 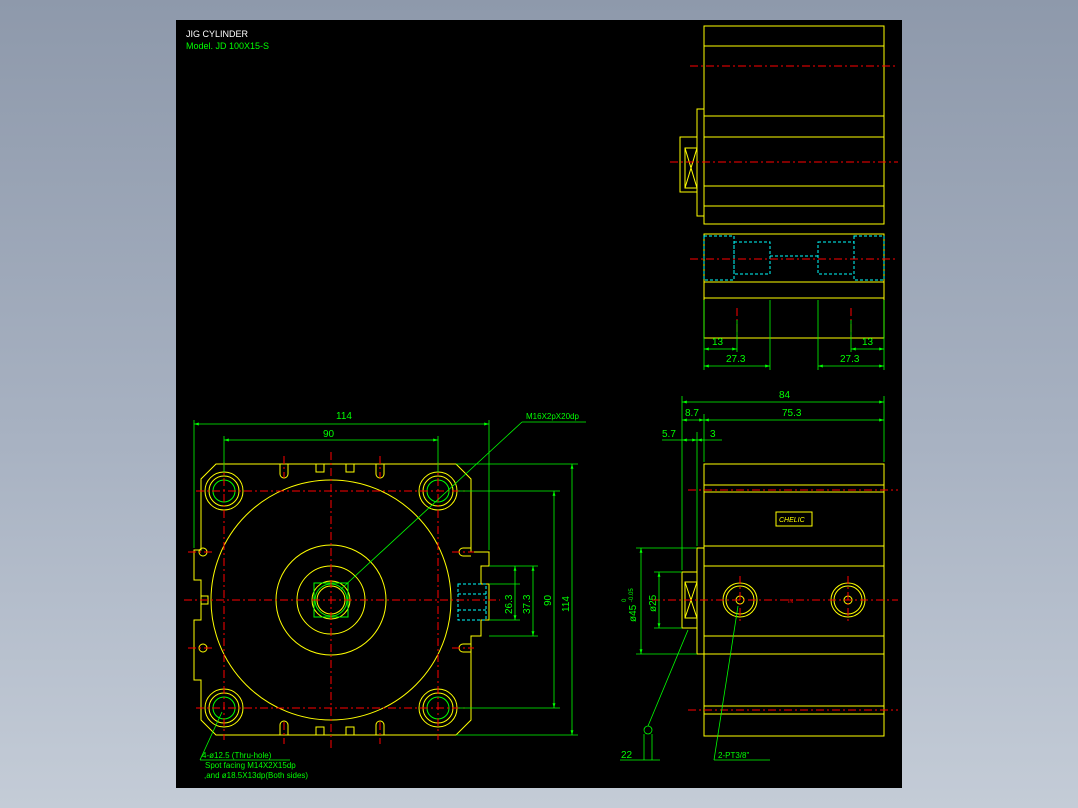 What do you see at coordinates (552, 416) in the screenshot?
I see `callout-rod-thread: M16X2pX20dp` at bounding box center [552, 416].